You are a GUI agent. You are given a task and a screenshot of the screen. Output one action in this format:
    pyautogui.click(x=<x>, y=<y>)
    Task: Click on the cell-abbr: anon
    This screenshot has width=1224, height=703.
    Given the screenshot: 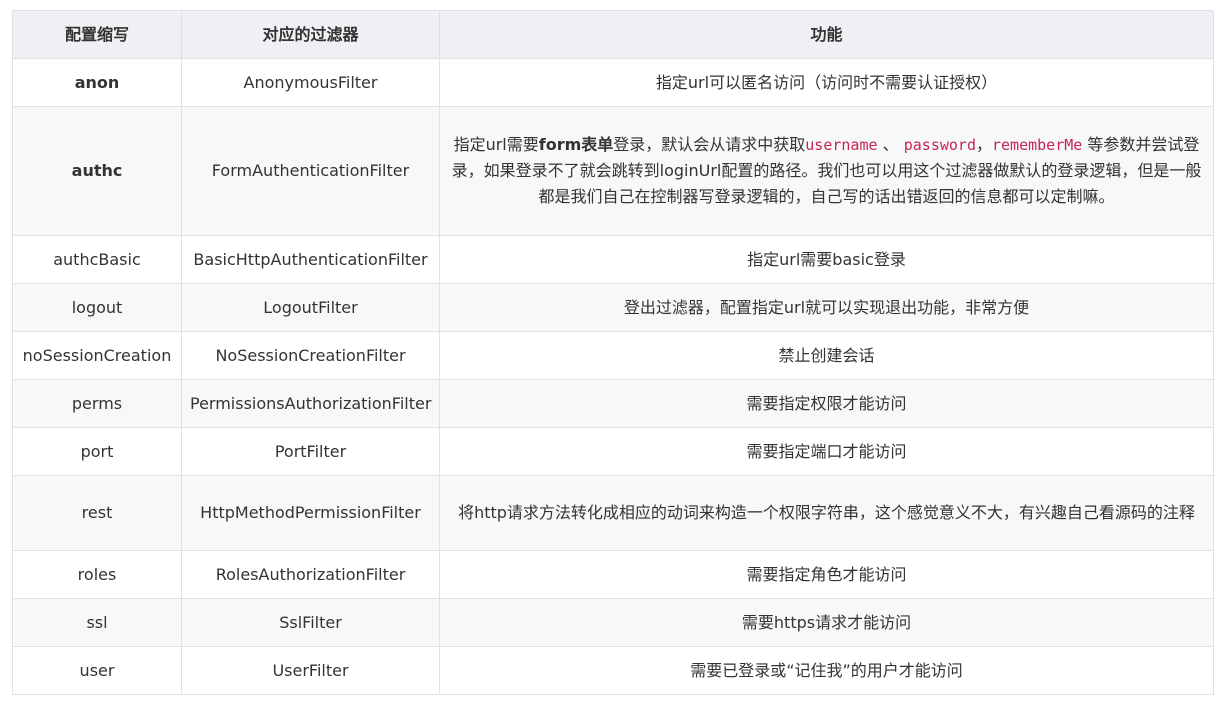 What is the action you would take?
    pyautogui.click(x=97, y=82)
    